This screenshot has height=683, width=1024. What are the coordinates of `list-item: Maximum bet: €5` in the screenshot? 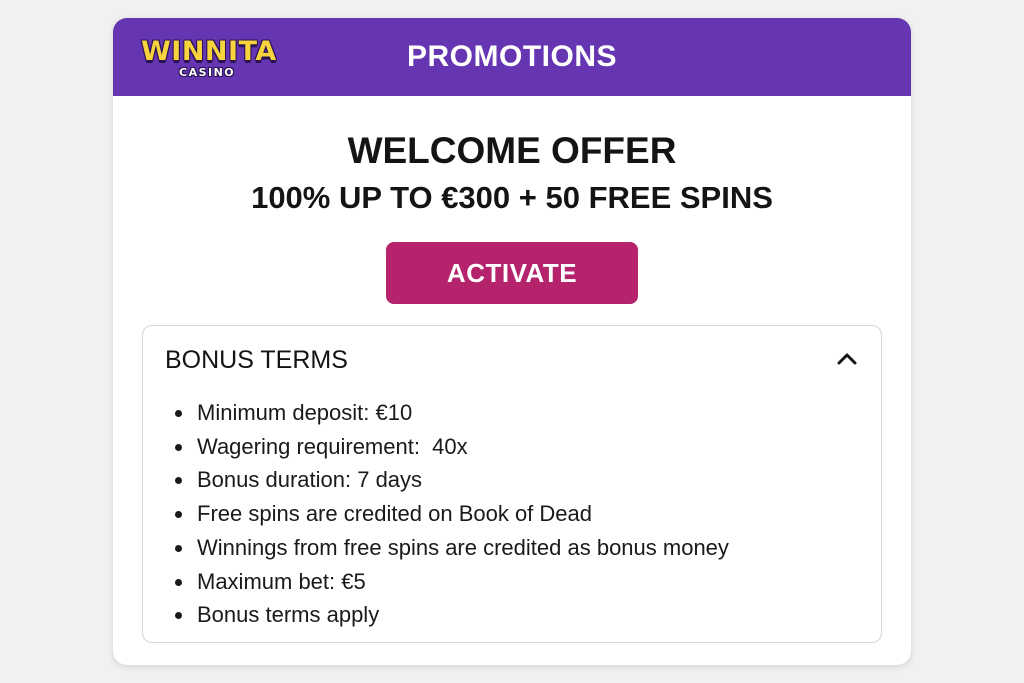 It's located at (452, 582).